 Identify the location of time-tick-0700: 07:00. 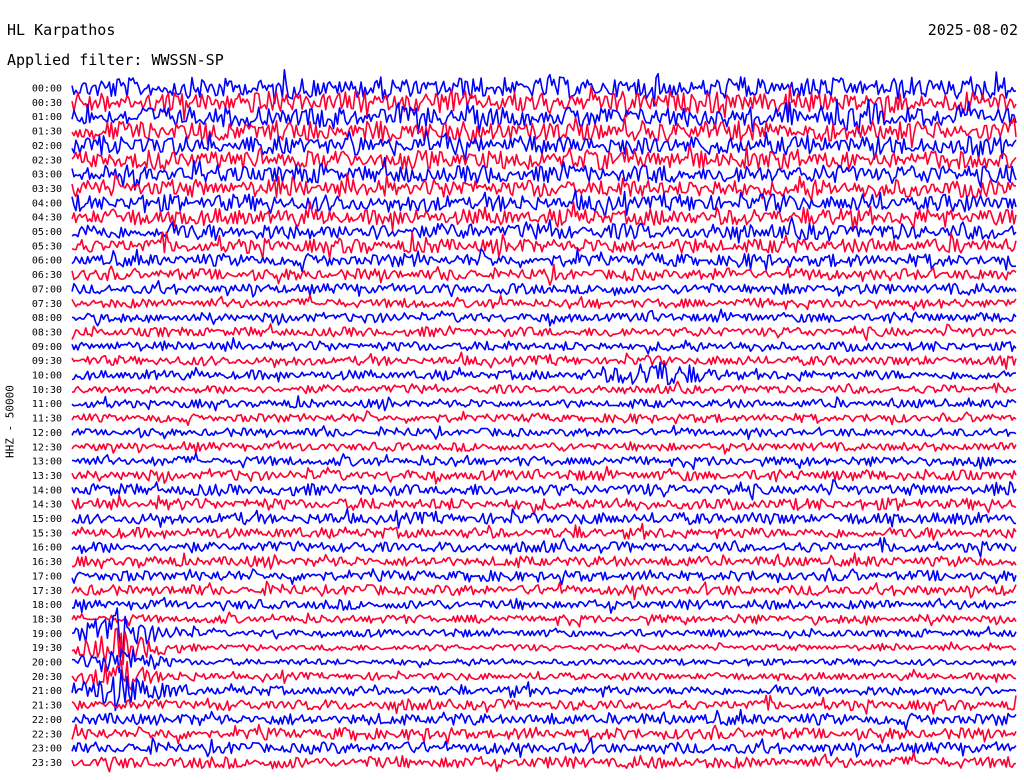
(47, 289).